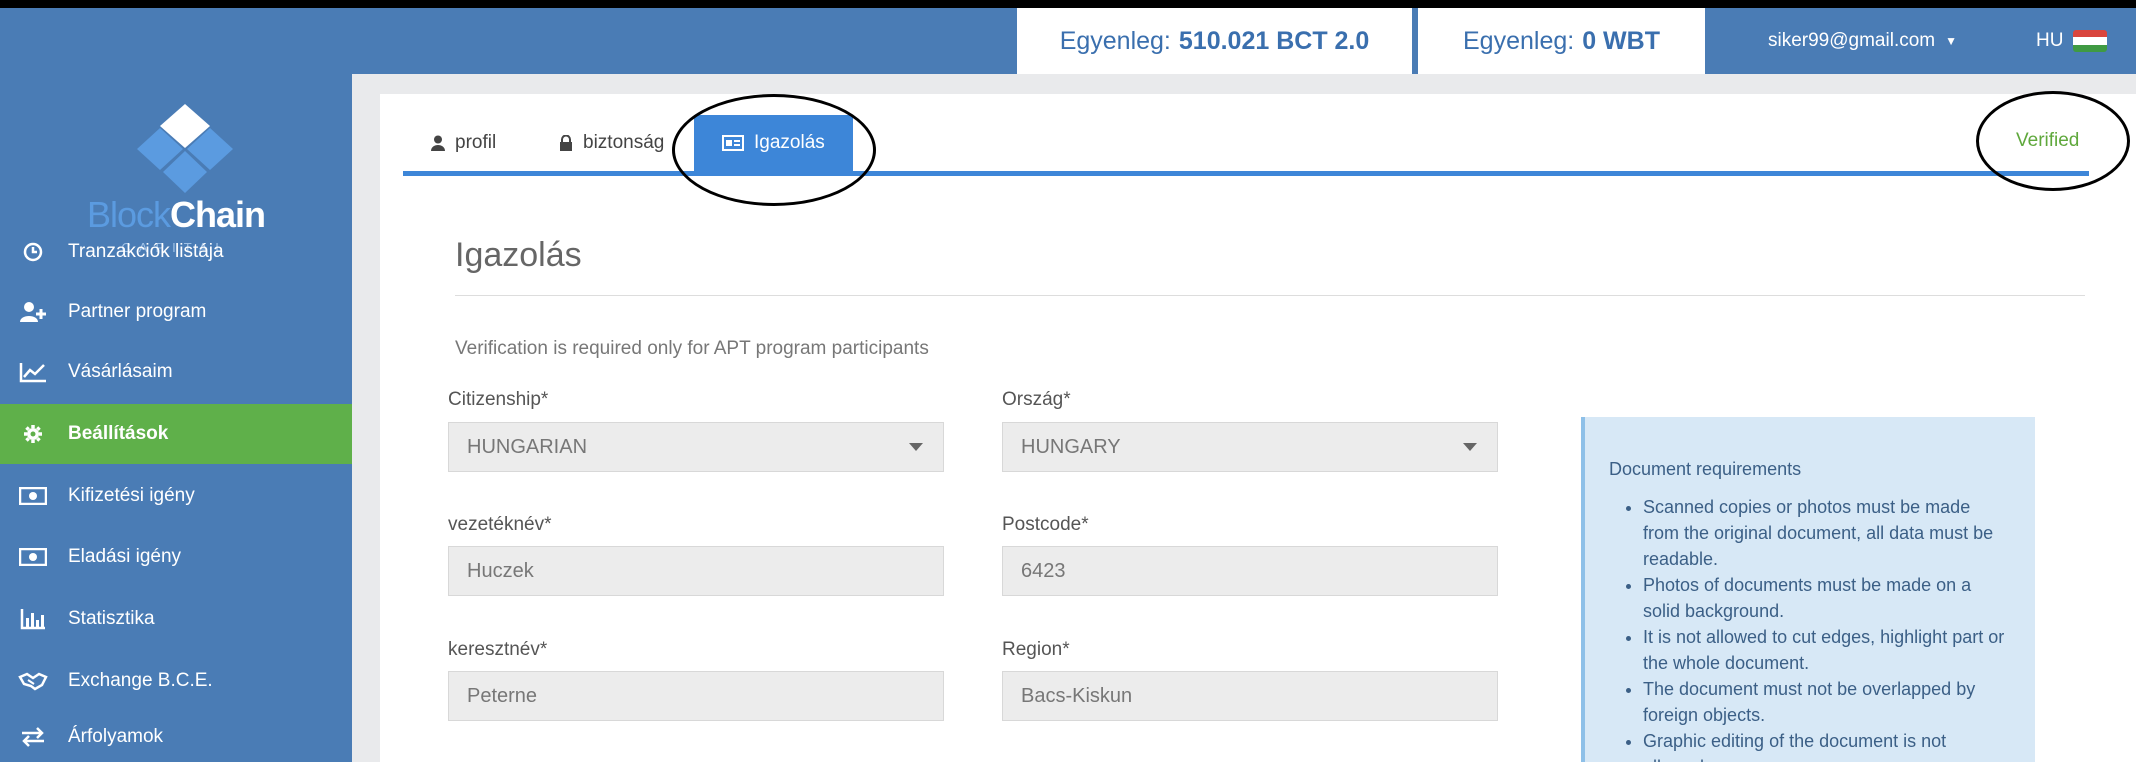  Describe the element at coordinates (438, 143) in the screenshot. I see `user-icon` at that location.